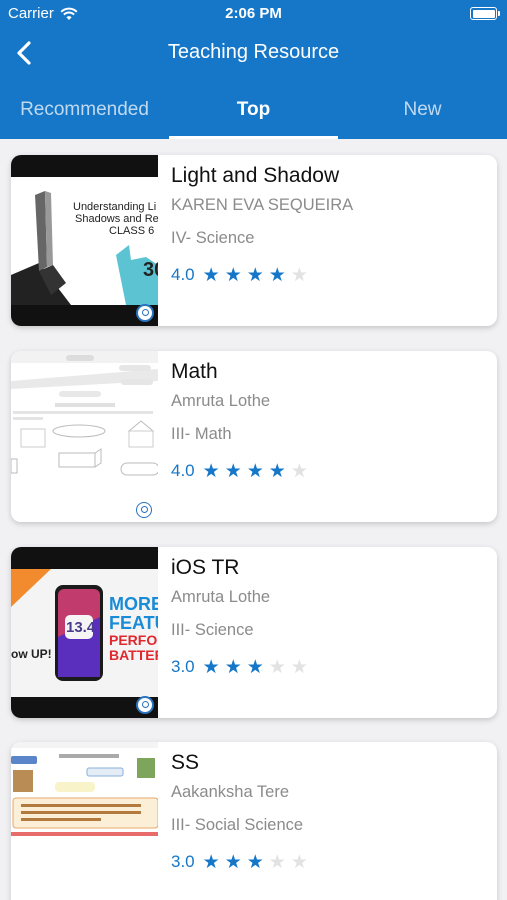 The image size is (507, 900). Describe the element at coordinates (133, 655) in the screenshot. I see `thumbnail-text: BATTERY` at that location.